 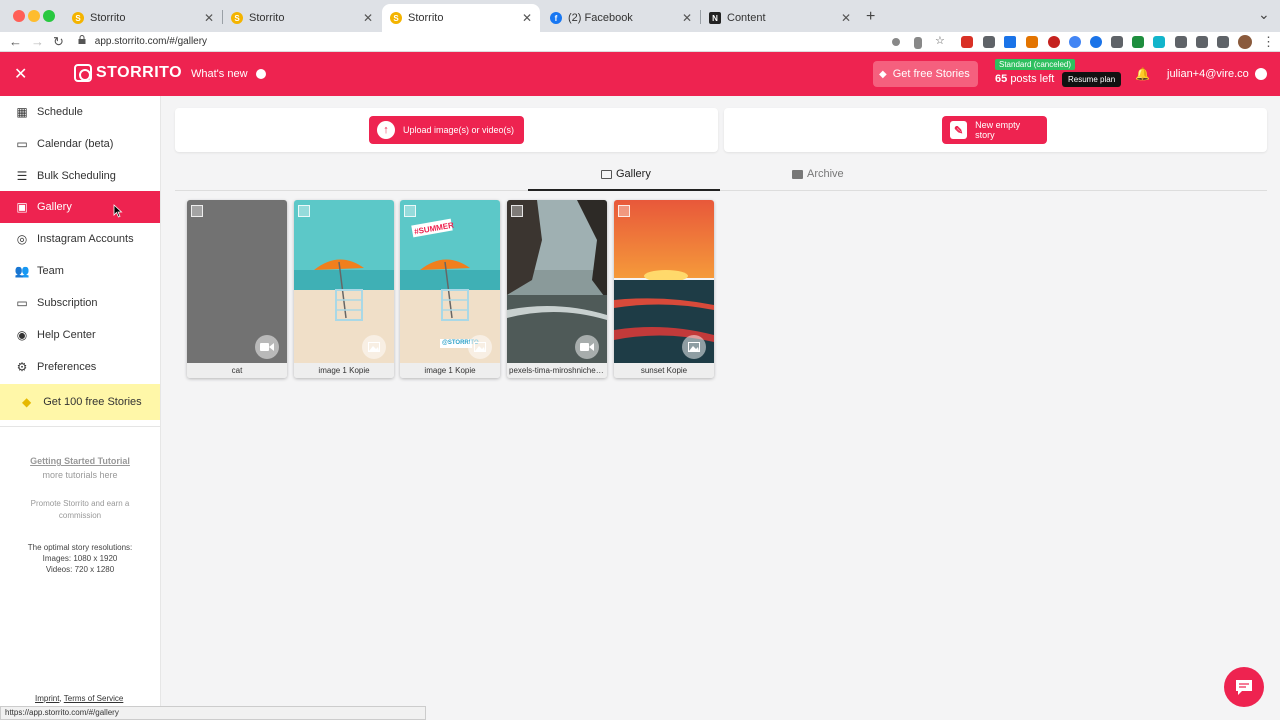 What do you see at coordinates (80, 475) in the screenshot?
I see `more-tutorials-link: more tutorials here` at bounding box center [80, 475].